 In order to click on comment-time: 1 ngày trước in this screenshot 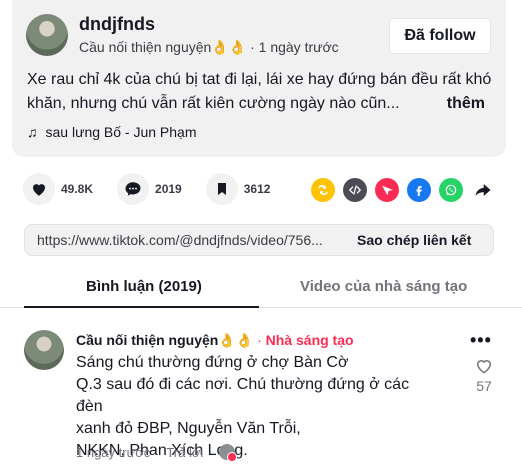, I will do `click(113, 452)`.